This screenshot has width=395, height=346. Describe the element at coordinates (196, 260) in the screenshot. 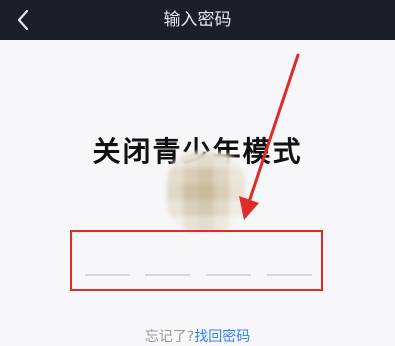

I see `passcode-input-group` at that location.